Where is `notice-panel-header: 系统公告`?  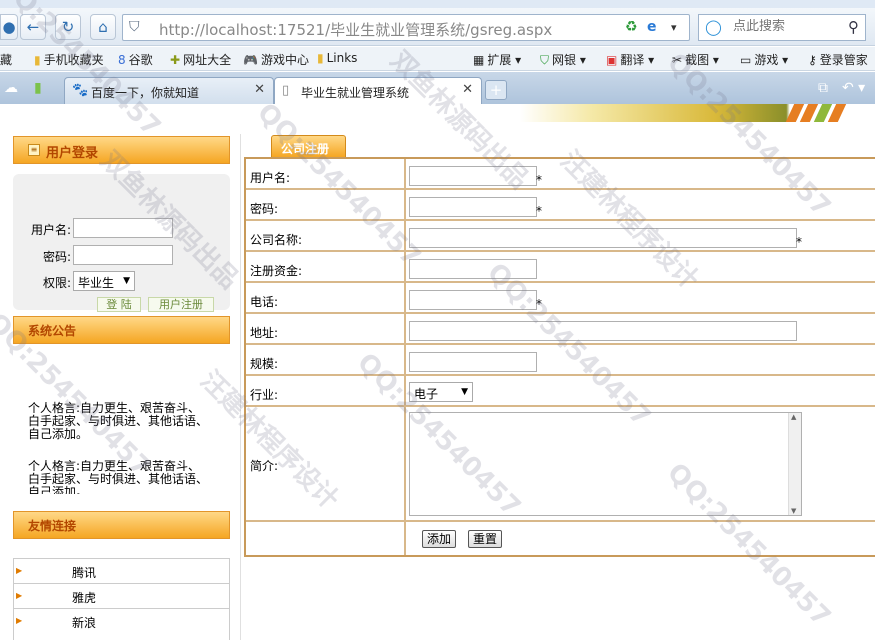
notice-panel-header: 系统公告 is located at coordinates (121, 330).